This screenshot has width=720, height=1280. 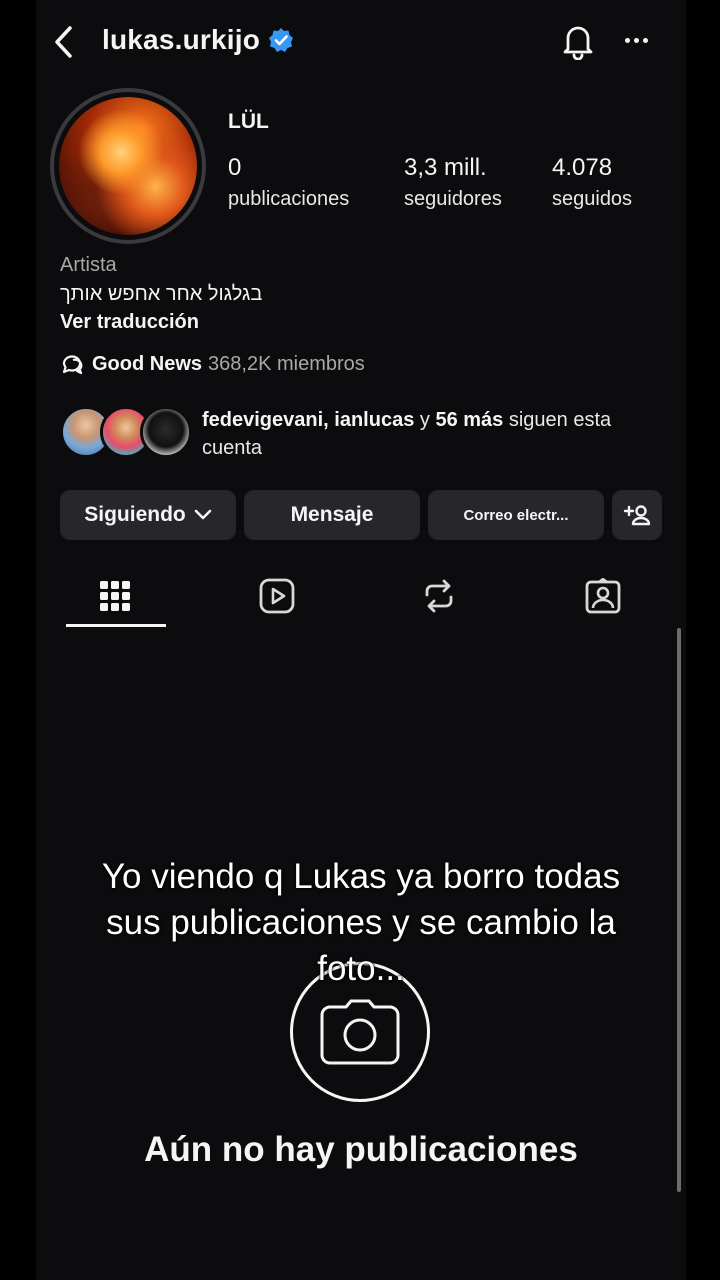 What do you see at coordinates (161, 294) in the screenshot?
I see `profile-bio: בגלגול אחר אחפש אותך` at bounding box center [161, 294].